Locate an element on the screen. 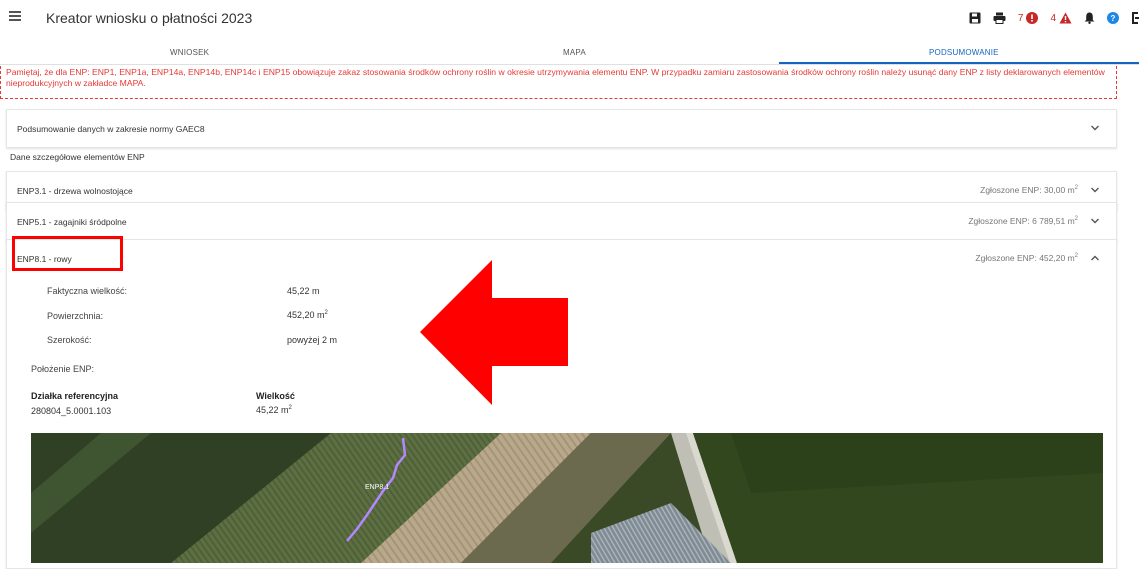 Image resolution: width=1139 pixels, height=569 pixels. detail-label-area: Powierzchnia: is located at coordinates (75, 316).